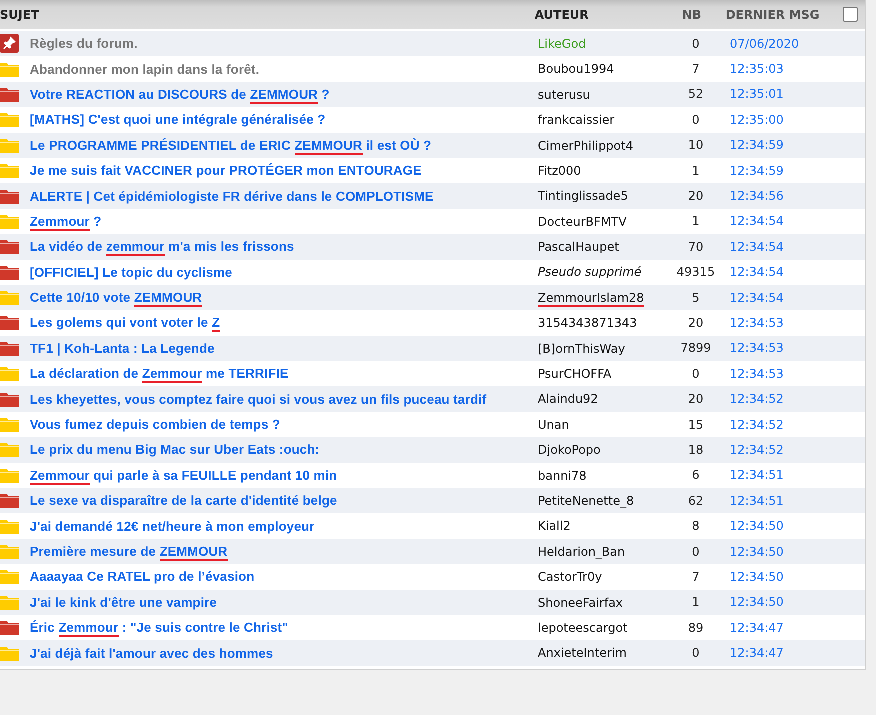  I want to click on author-name: CimerPhilippot4, so click(586, 145).